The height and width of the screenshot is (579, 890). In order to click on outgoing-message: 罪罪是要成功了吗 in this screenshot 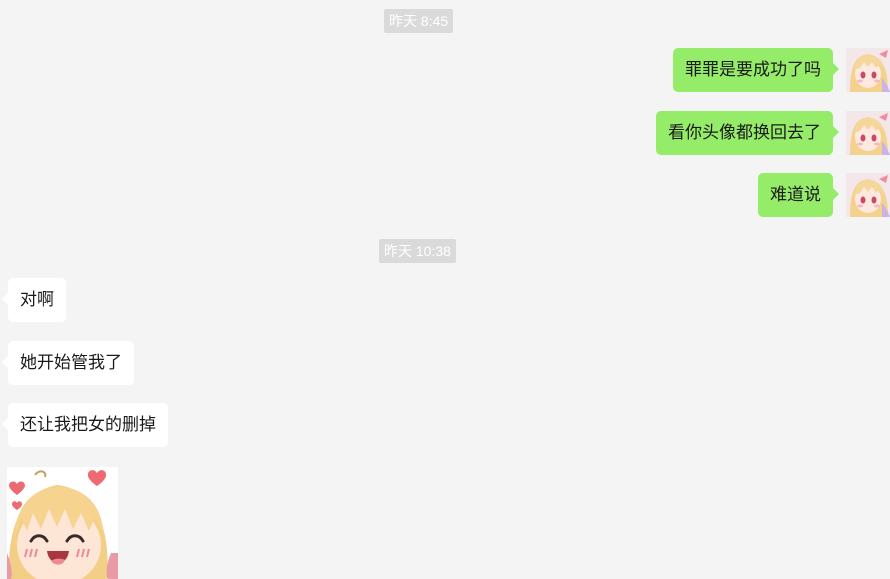, I will do `click(756, 70)`.